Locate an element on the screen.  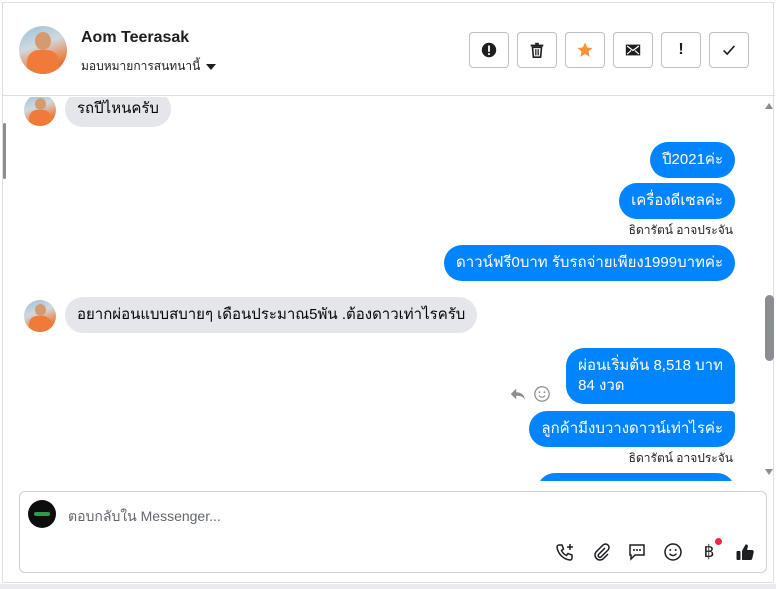
mark-unread-button is located at coordinates (633, 50).